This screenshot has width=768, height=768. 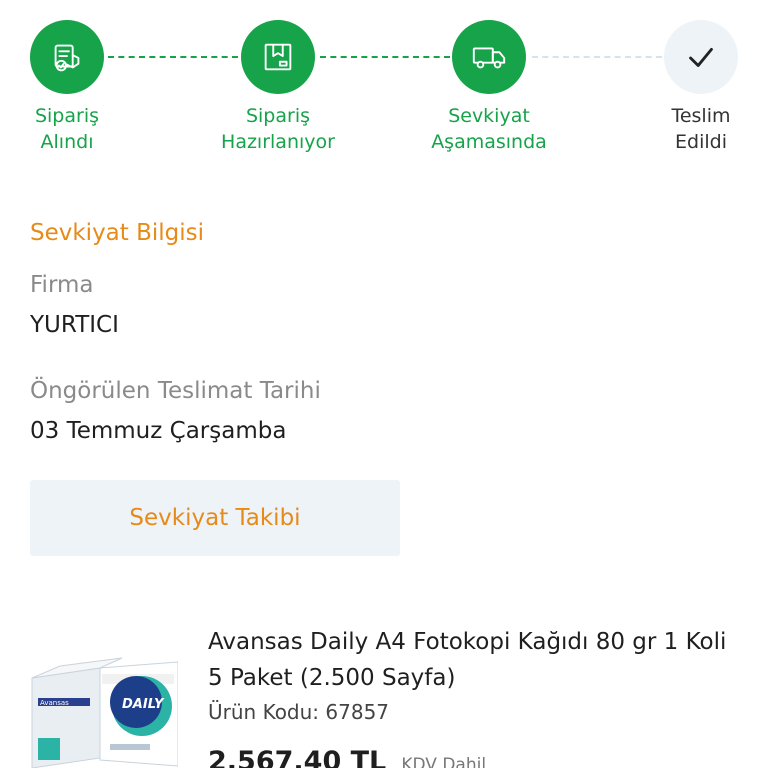 I want to click on step-in-shipment, so click(x=489, y=57).